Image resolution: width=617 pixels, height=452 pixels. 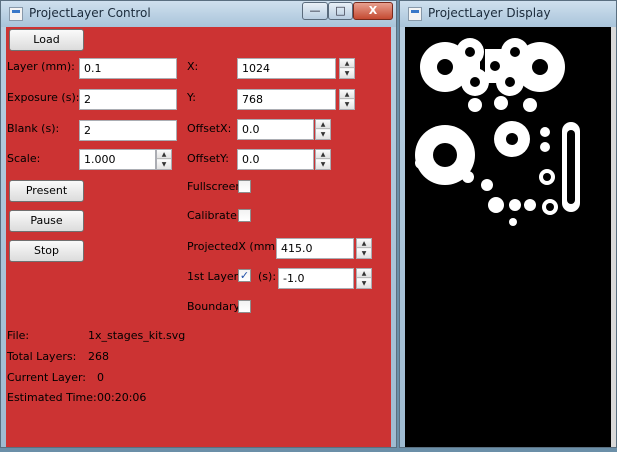 I want to click on offsetx-spinner: ▲ ▼, so click(x=323, y=129).